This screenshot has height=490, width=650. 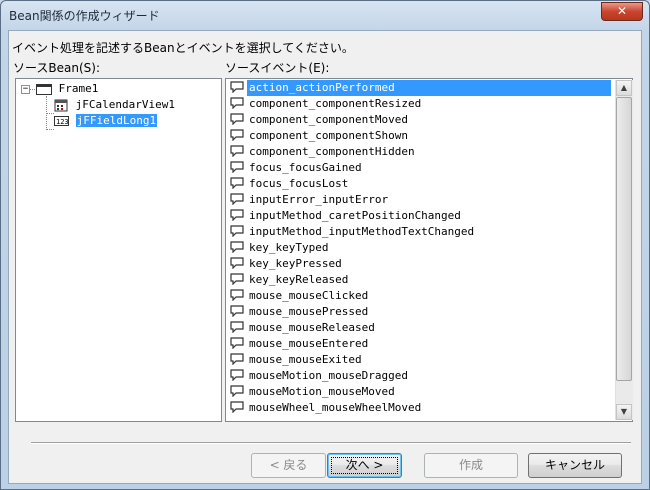 What do you see at coordinates (319, 199) in the screenshot?
I see `event-label: inputError_inputError` at bounding box center [319, 199].